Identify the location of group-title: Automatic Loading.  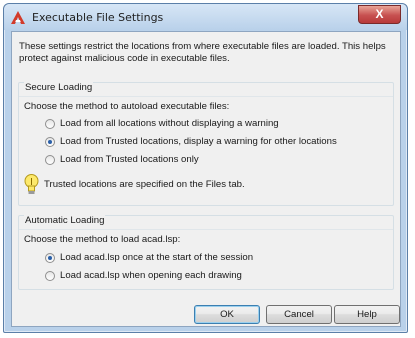
(65, 220).